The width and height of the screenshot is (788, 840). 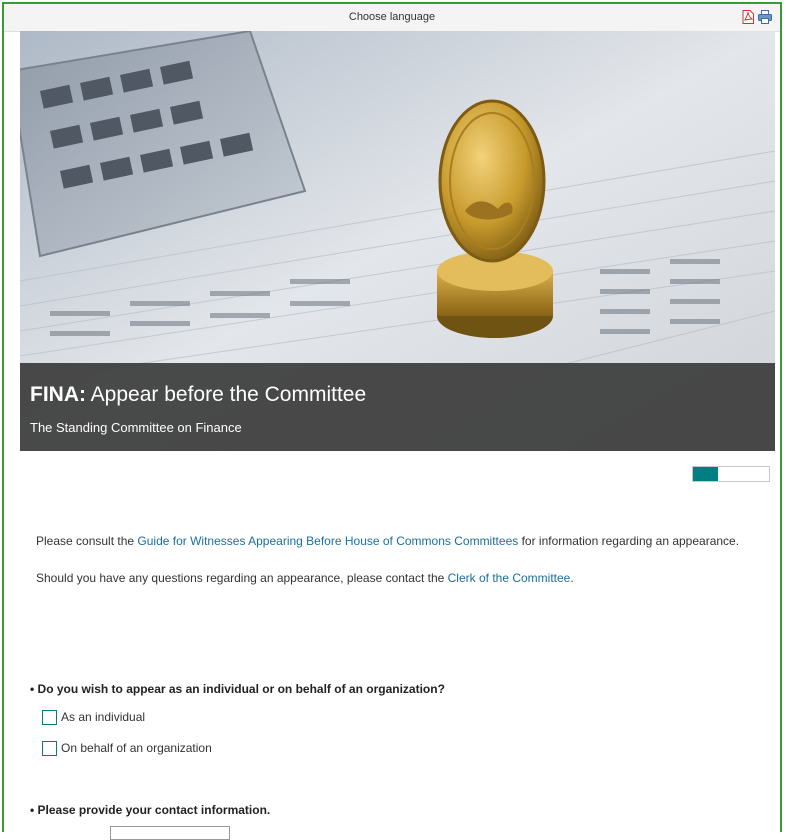 I want to click on choose-language-link: Choose language, so click(x=392, y=17).